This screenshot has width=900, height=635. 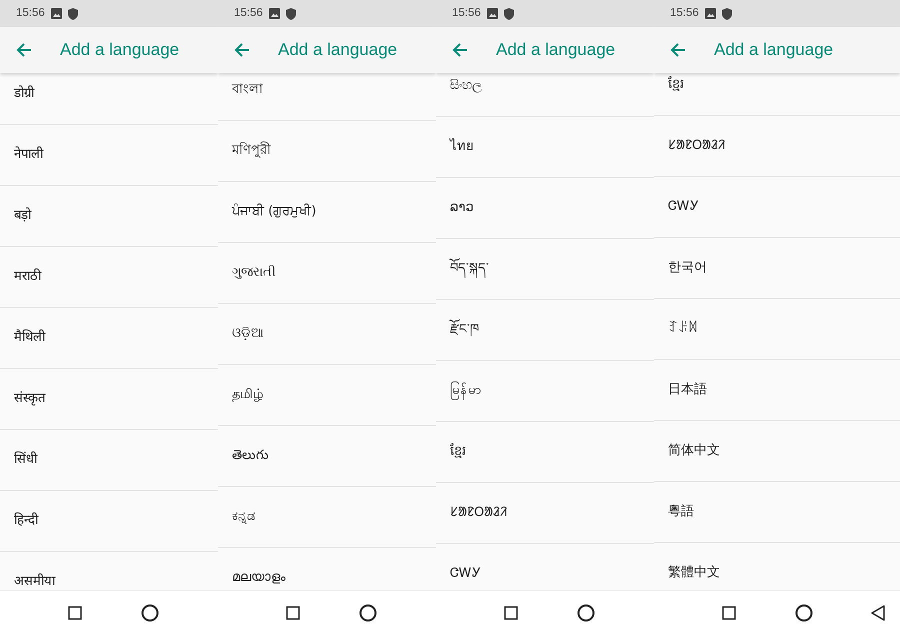 What do you see at coordinates (777, 207) in the screenshot?
I see `language-item: ᏣᎳᎩ` at bounding box center [777, 207].